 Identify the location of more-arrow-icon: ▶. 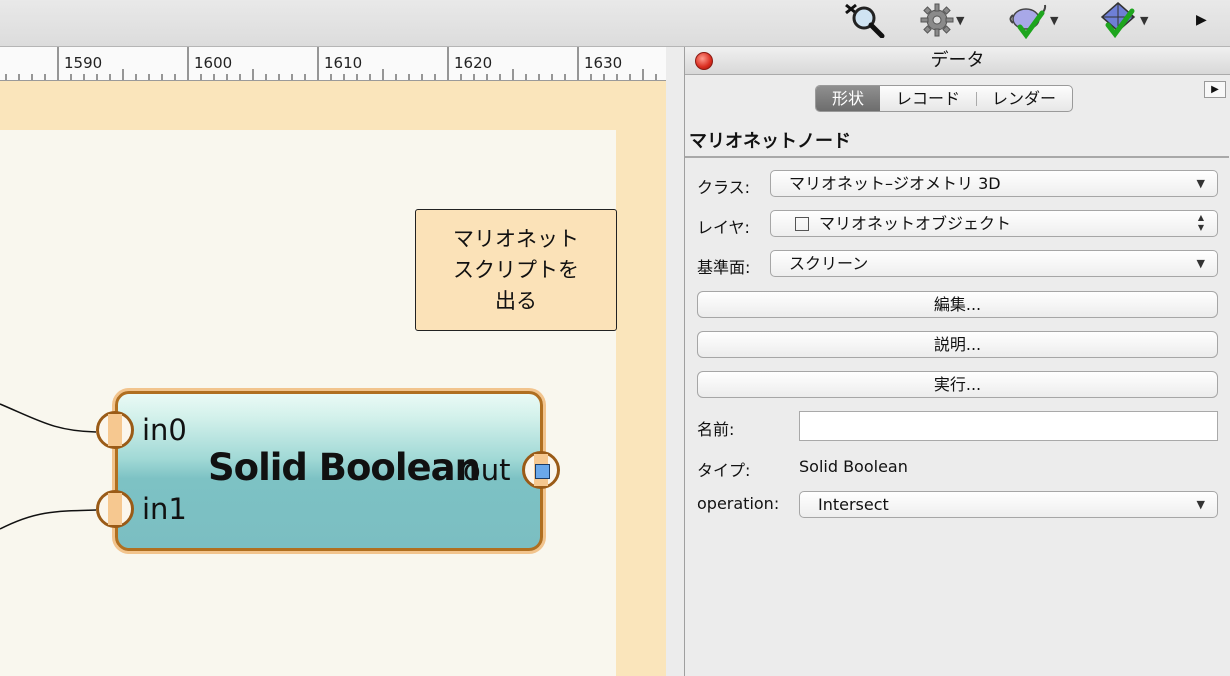
(1201, 20).